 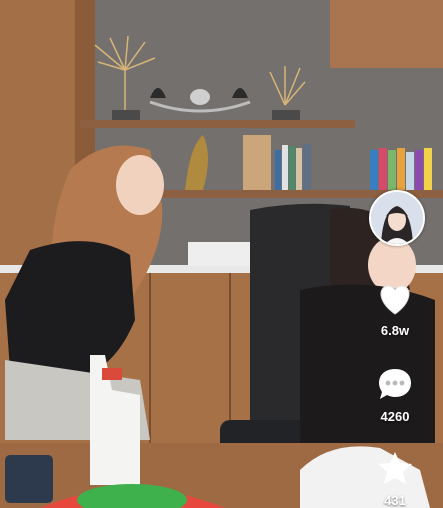 I want to click on star-icon, so click(x=395, y=470).